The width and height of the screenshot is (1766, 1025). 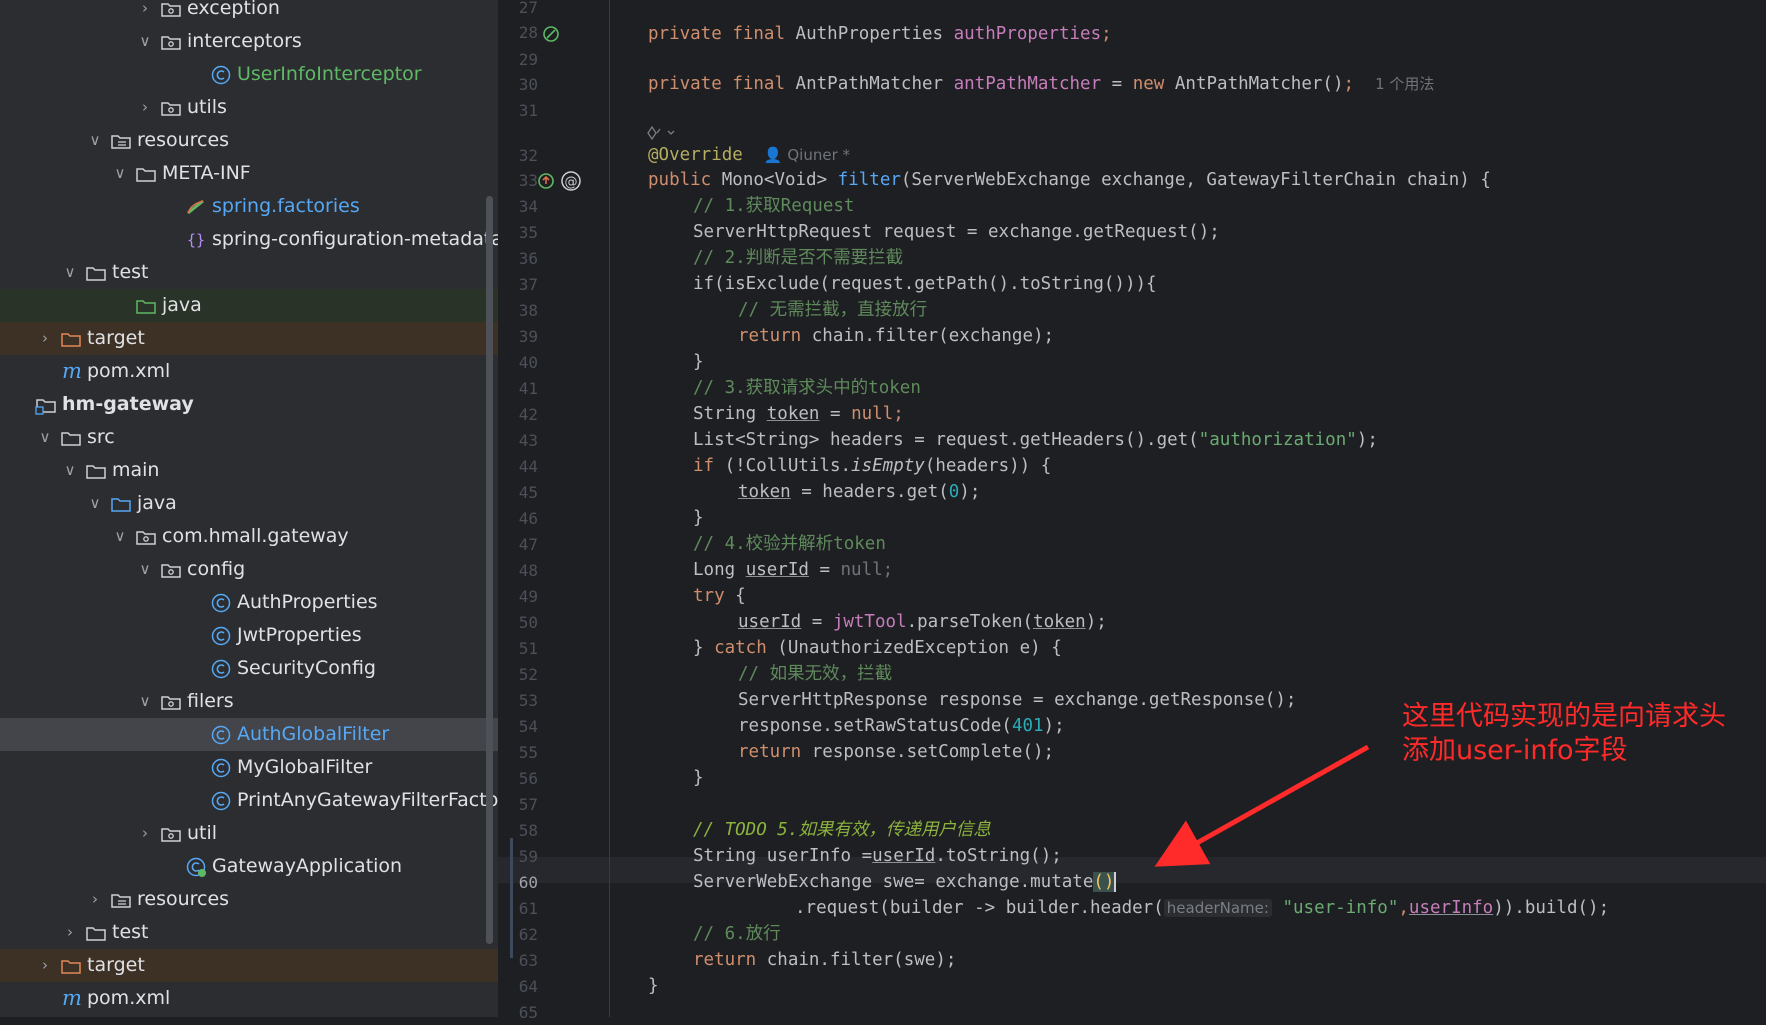 What do you see at coordinates (518, 596) in the screenshot?
I see `line-number: 49` at bounding box center [518, 596].